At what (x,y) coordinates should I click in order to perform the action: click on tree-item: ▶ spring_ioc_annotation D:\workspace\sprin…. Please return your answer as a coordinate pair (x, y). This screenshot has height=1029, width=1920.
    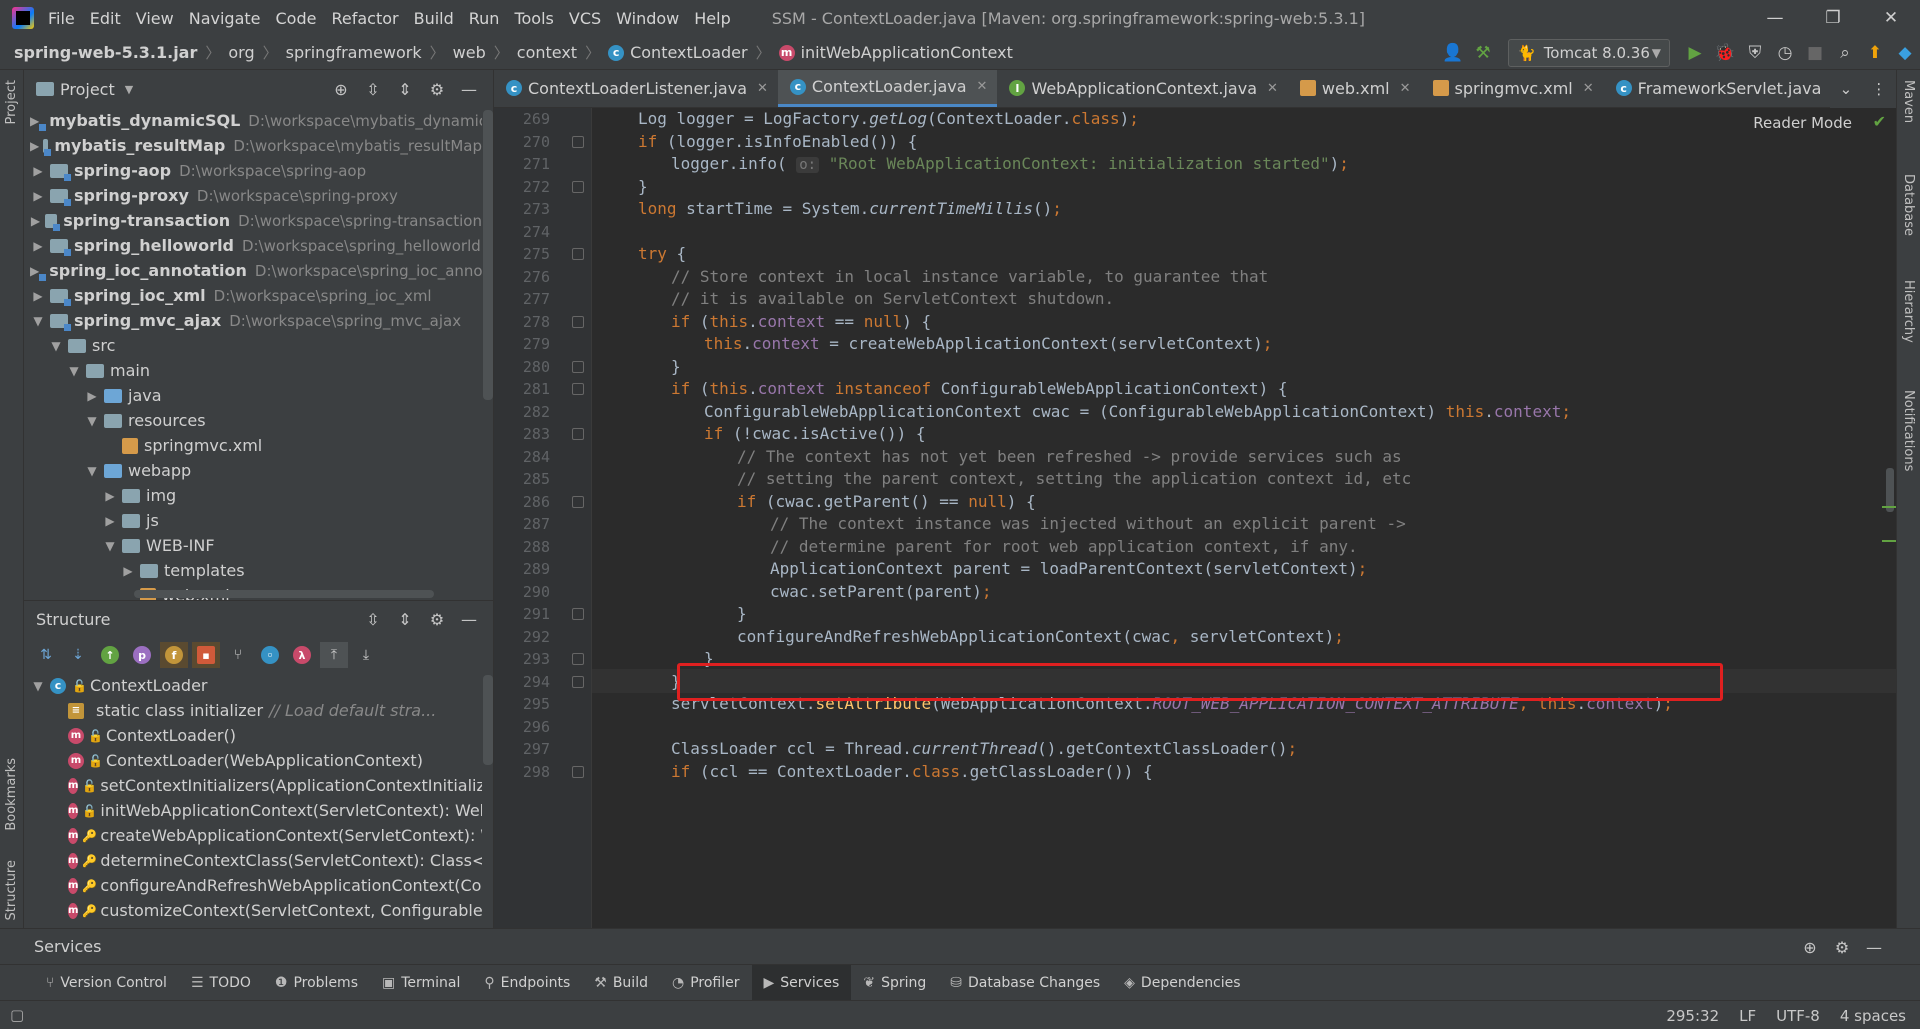
    Looking at the image, I should click on (253, 270).